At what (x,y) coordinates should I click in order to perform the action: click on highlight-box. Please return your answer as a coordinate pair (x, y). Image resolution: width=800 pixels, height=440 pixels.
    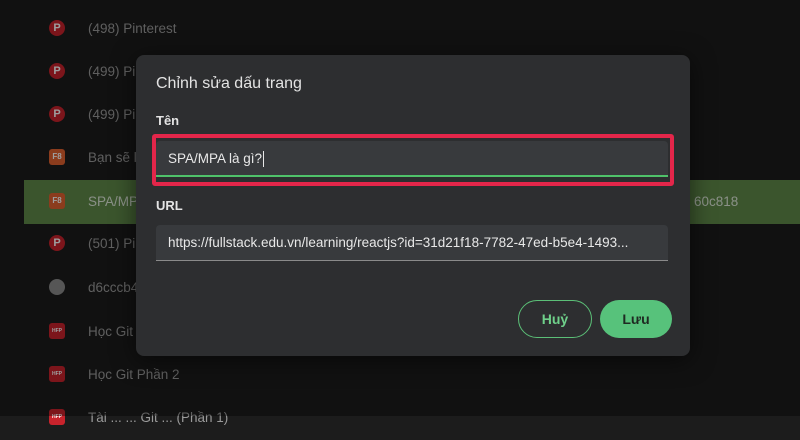
    Looking at the image, I should click on (413, 160).